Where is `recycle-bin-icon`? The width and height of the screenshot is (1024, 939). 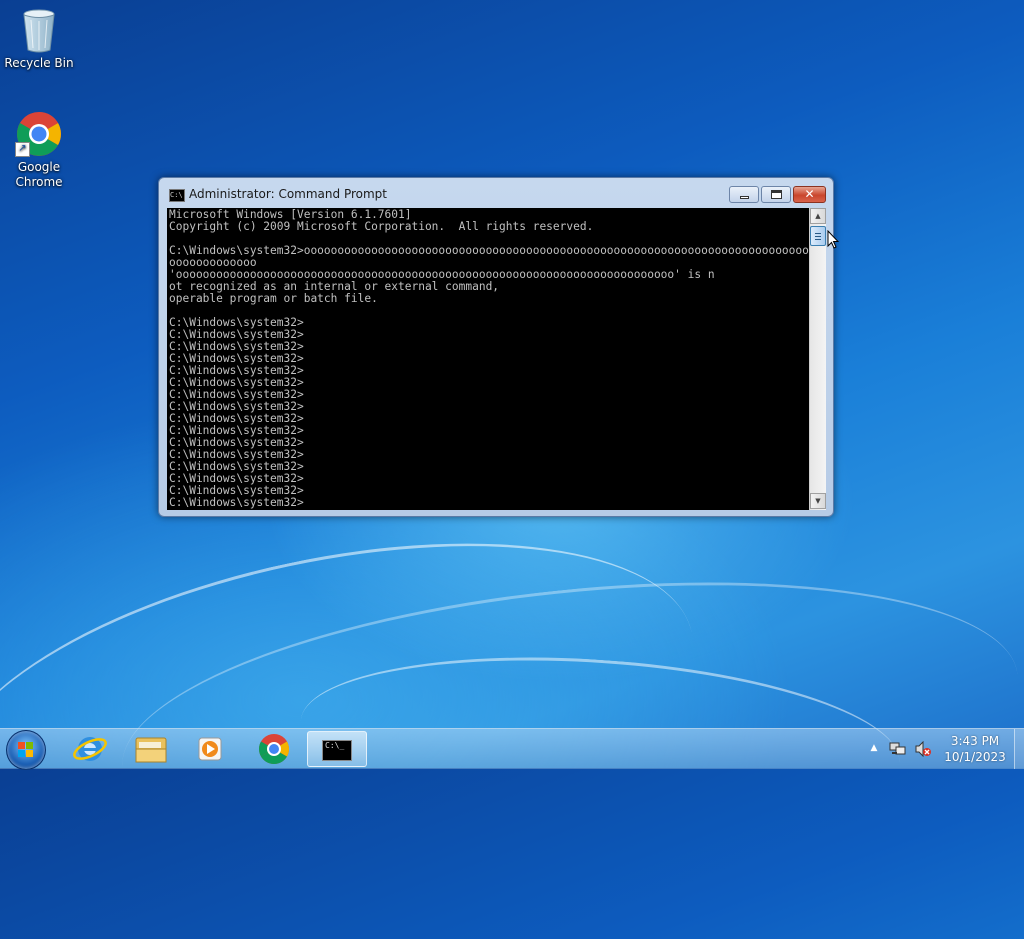 recycle-bin-icon is located at coordinates (39, 30).